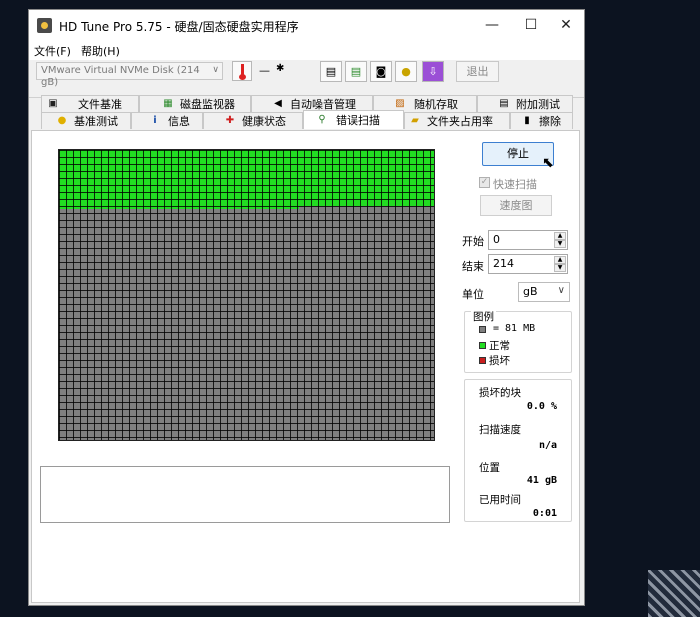 The height and width of the screenshot is (617, 700). Describe the element at coordinates (547, 445) in the screenshot. I see `scan-speed-value: n/a` at that location.